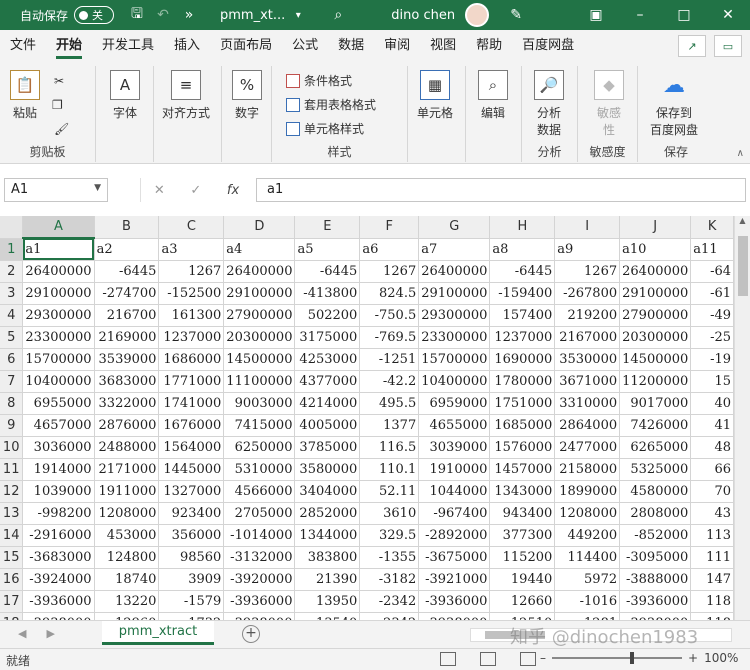 The width and height of the screenshot is (750, 670). What do you see at coordinates (189, 15) in the screenshot?
I see `more-commands-icon: »` at bounding box center [189, 15].